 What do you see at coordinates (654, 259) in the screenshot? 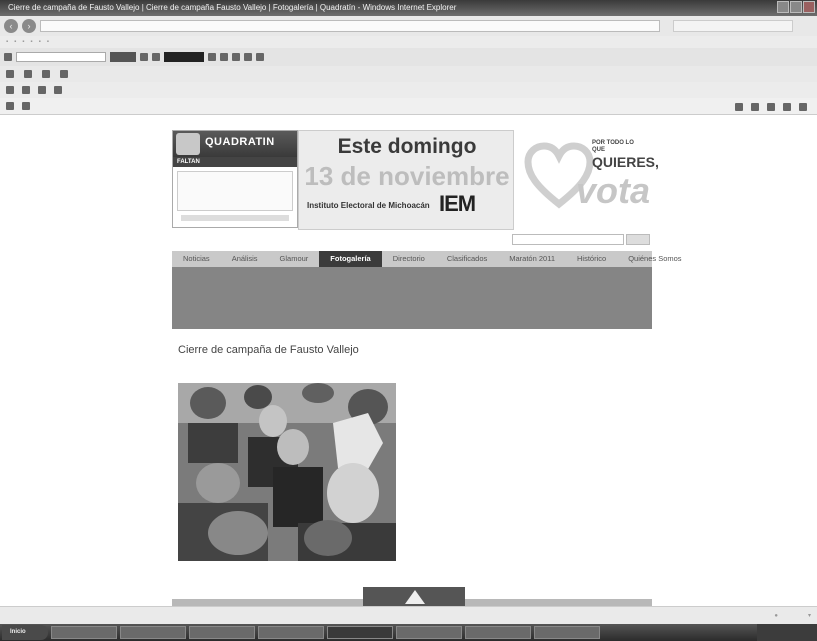
I see `nav-item-quienes-somos: Quiénes Somos` at bounding box center [654, 259].